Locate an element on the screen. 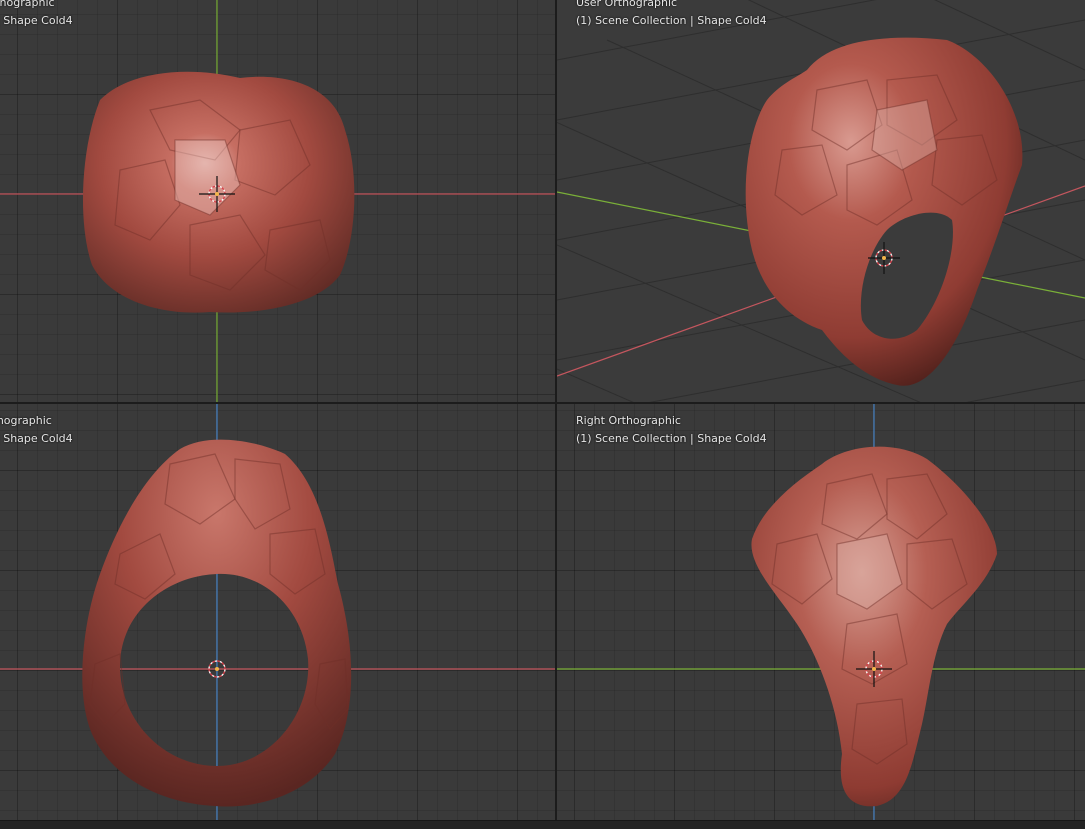  view-label: Top Orthographic is located at coordinates (27, 4).